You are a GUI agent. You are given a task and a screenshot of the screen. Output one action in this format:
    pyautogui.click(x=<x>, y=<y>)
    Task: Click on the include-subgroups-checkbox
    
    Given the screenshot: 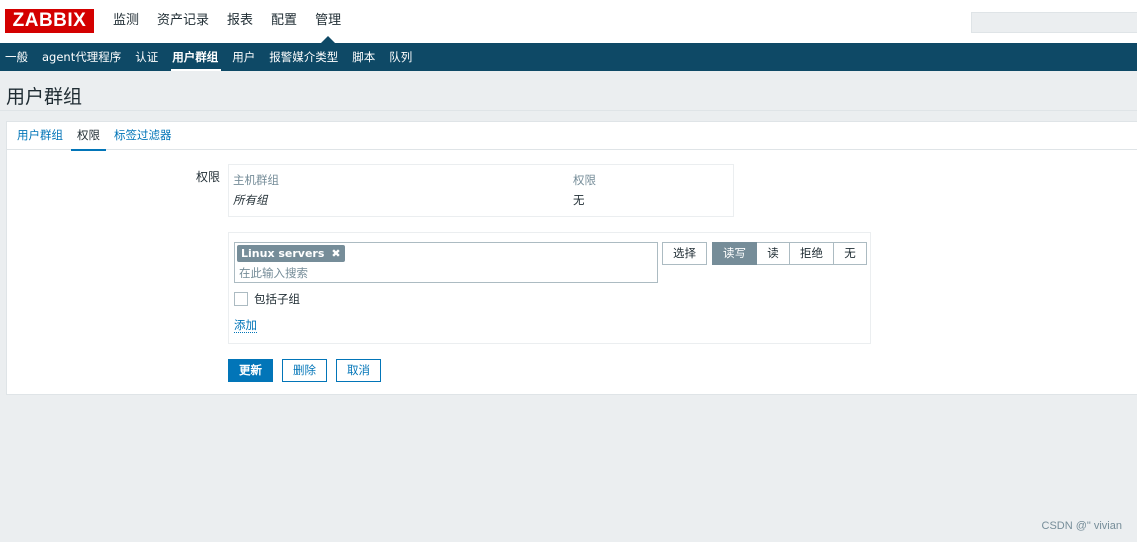 What is the action you would take?
    pyautogui.click(x=241, y=299)
    